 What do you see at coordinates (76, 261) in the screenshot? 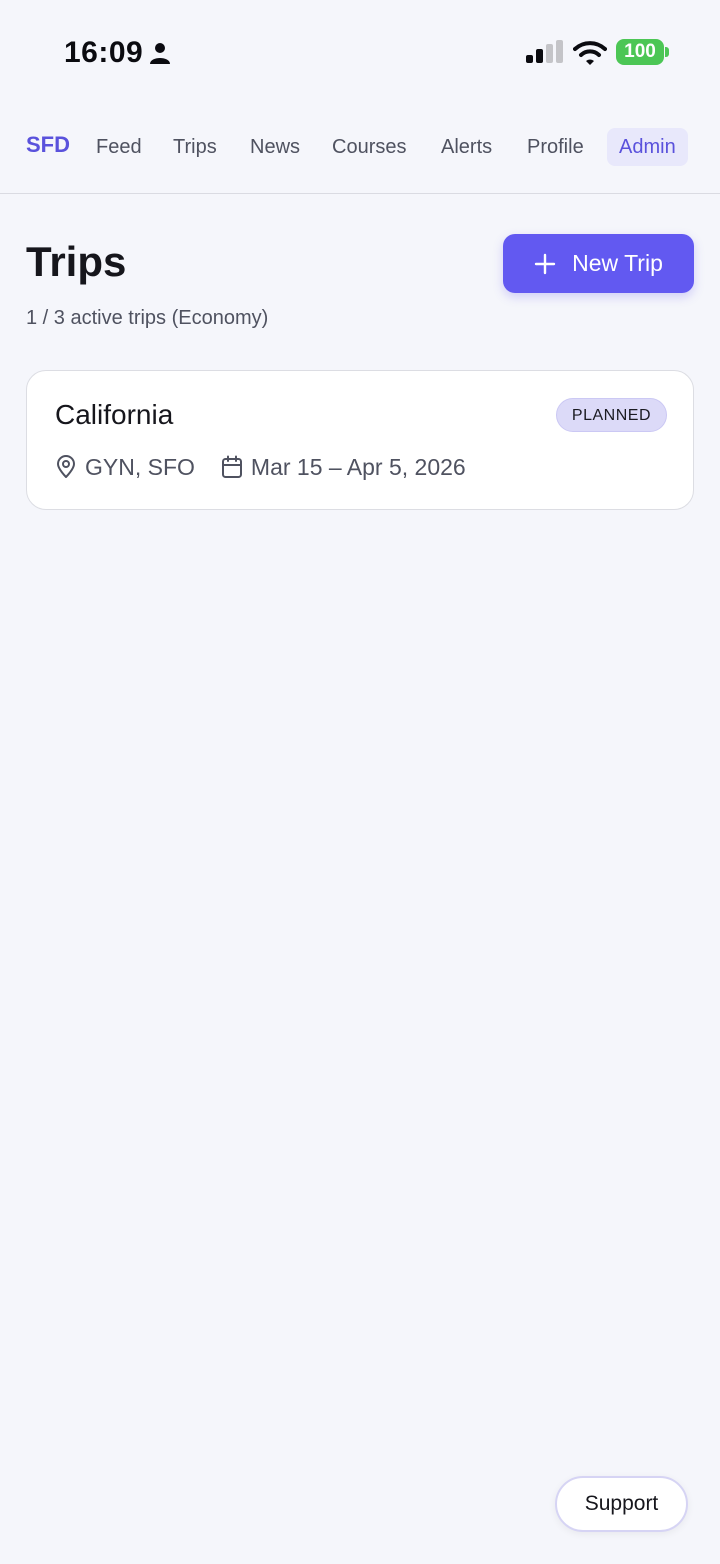
I see `page-title: Trips` at bounding box center [76, 261].